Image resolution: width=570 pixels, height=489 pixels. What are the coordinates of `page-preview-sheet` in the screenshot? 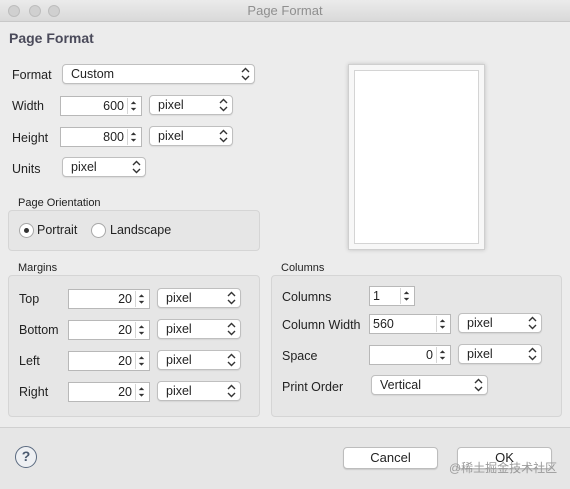 It's located at (416, 157).